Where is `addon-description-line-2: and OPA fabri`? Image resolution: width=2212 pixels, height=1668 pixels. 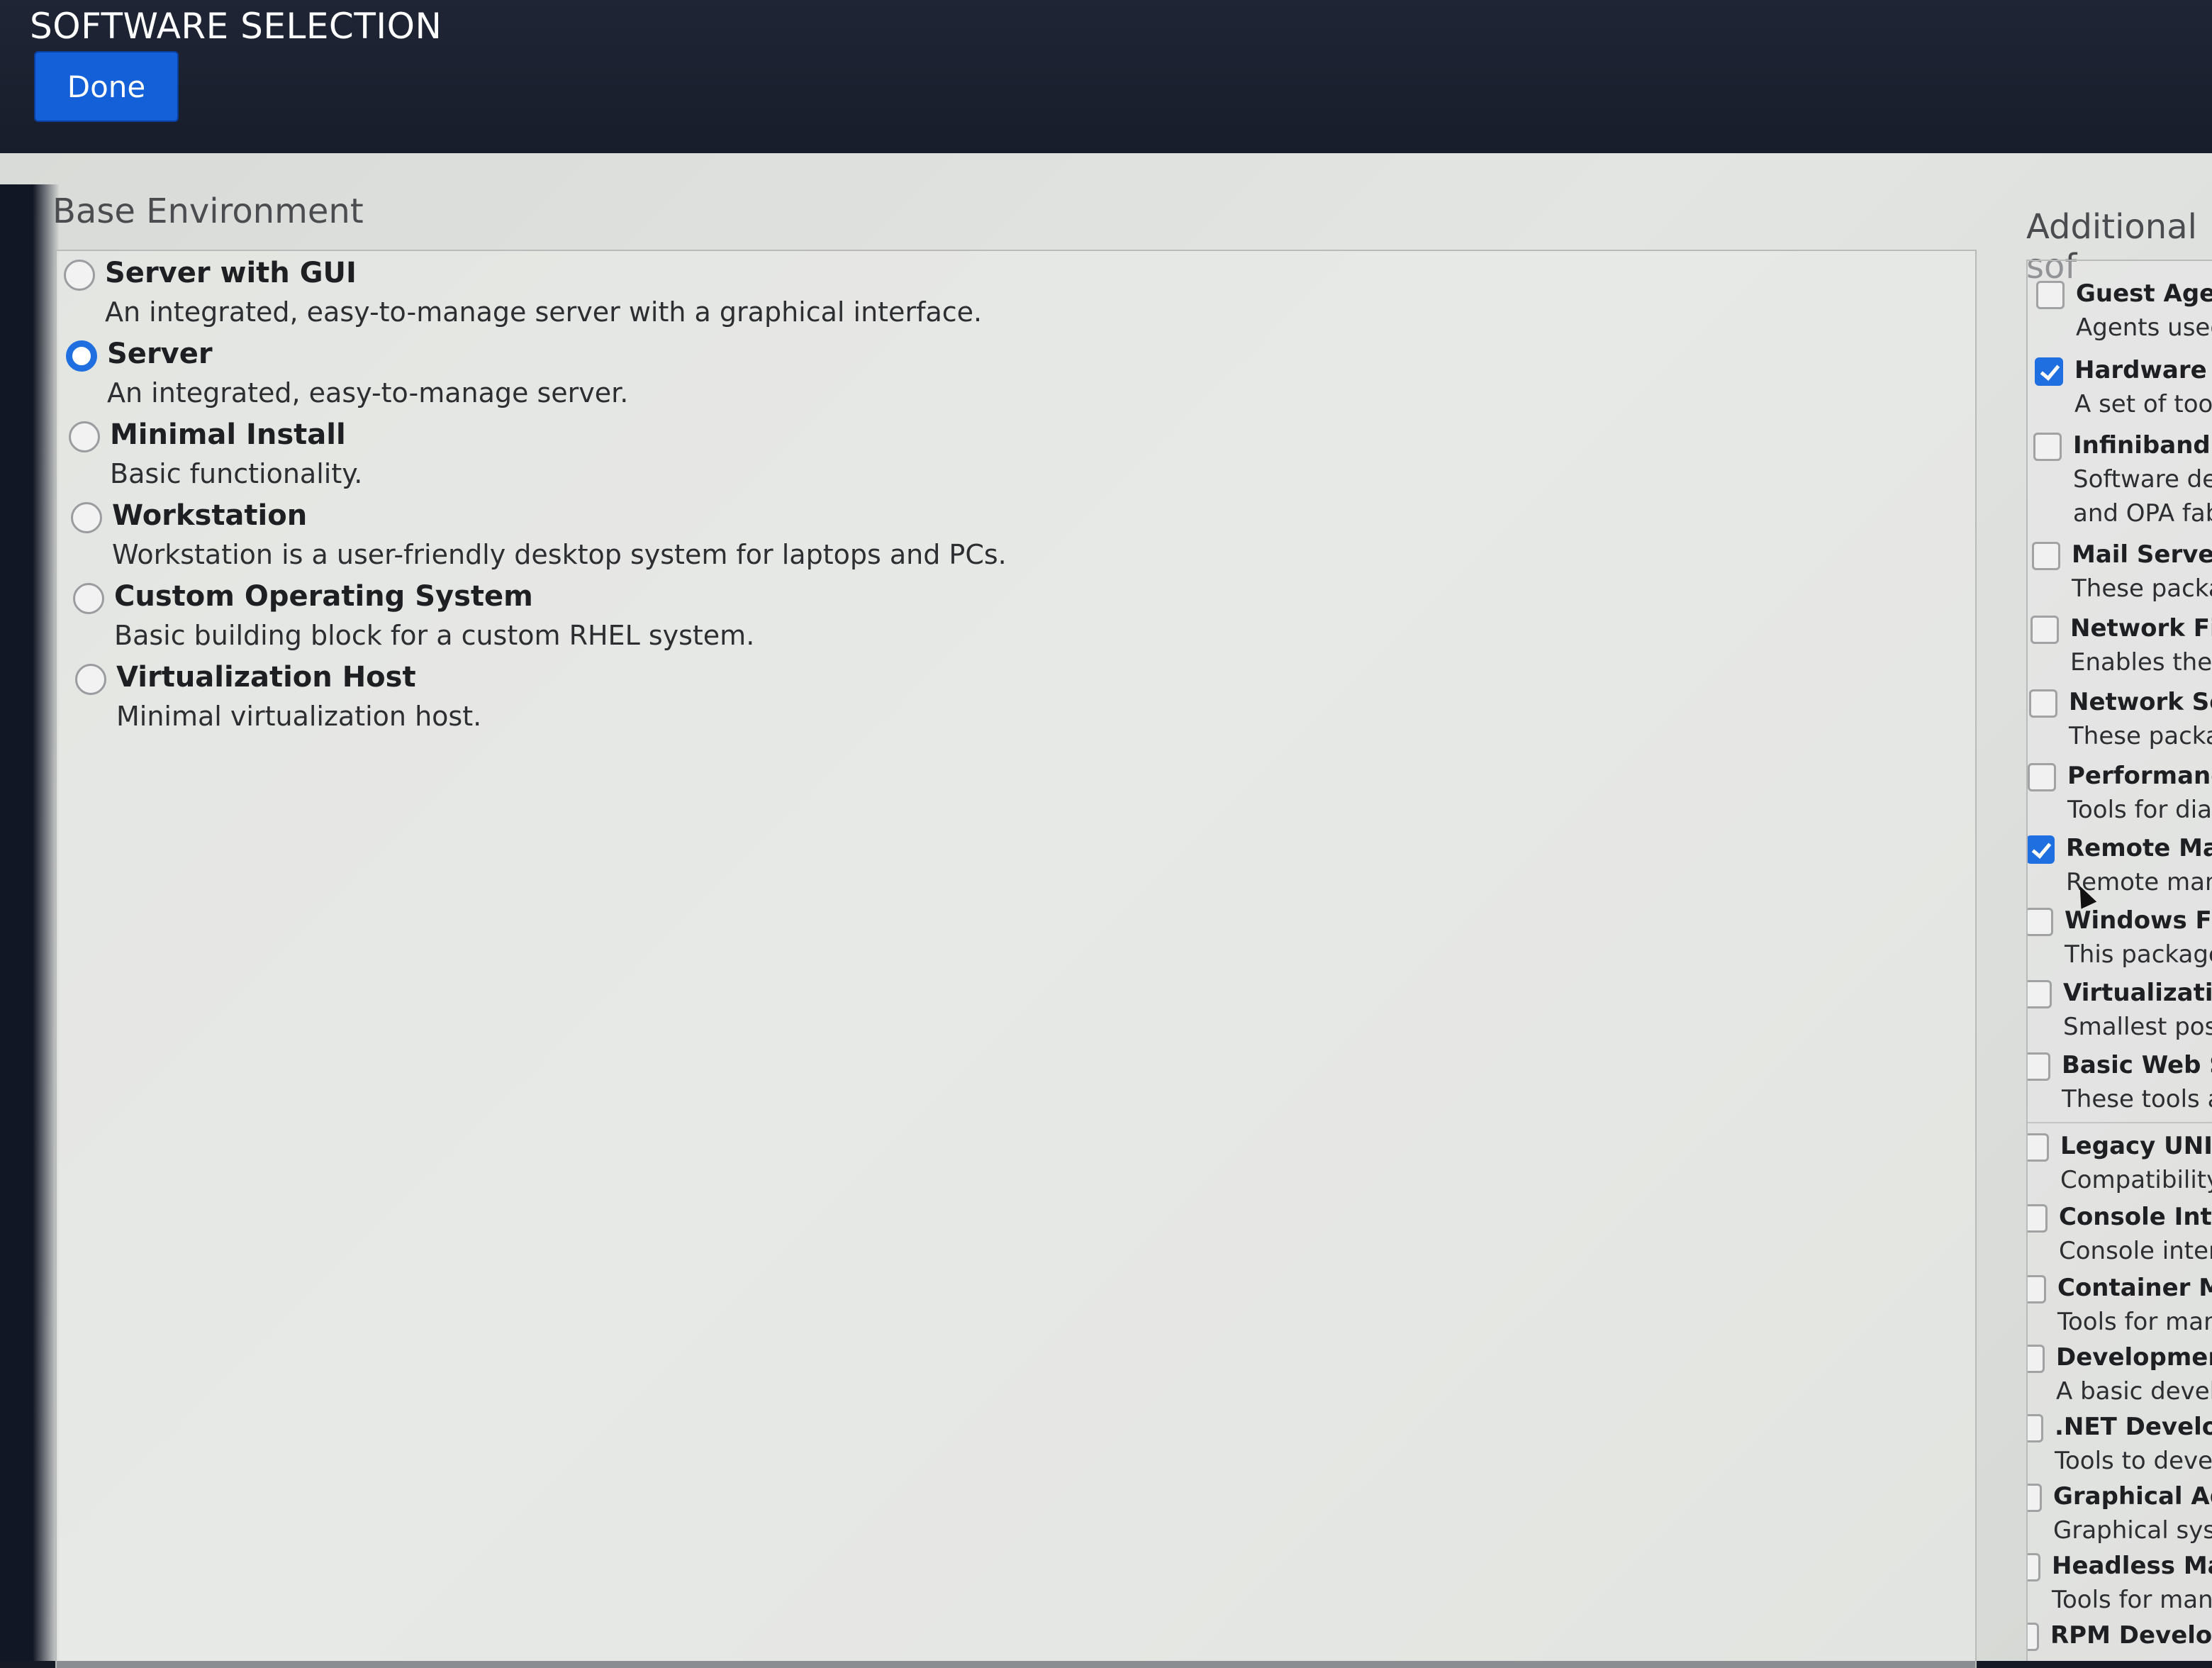 addon-description-line-2: and OPA fabri is located at coordinates (2142, 513).